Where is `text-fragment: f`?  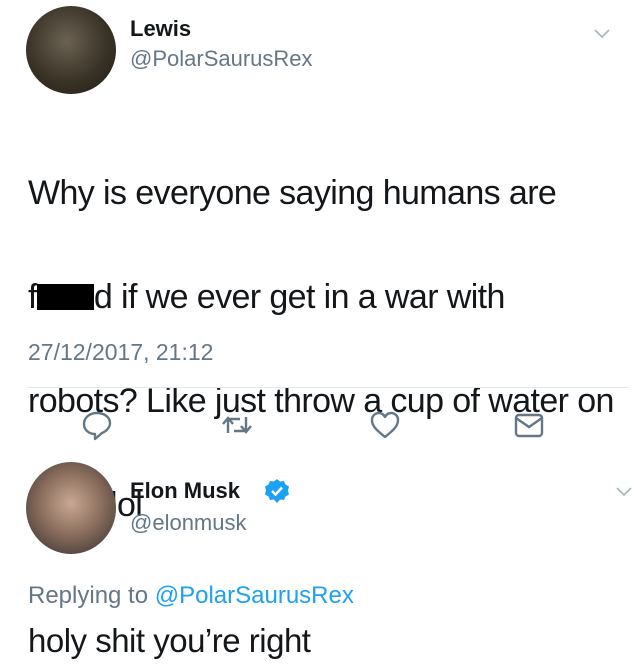 text-fragment: f is located at coordinates (32, 297).